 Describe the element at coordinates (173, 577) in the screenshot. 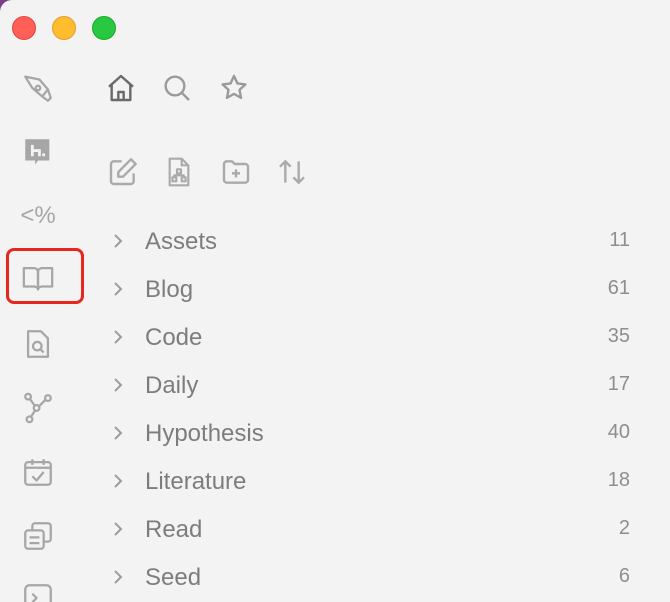

I see `folder-name: Seed` at that location.